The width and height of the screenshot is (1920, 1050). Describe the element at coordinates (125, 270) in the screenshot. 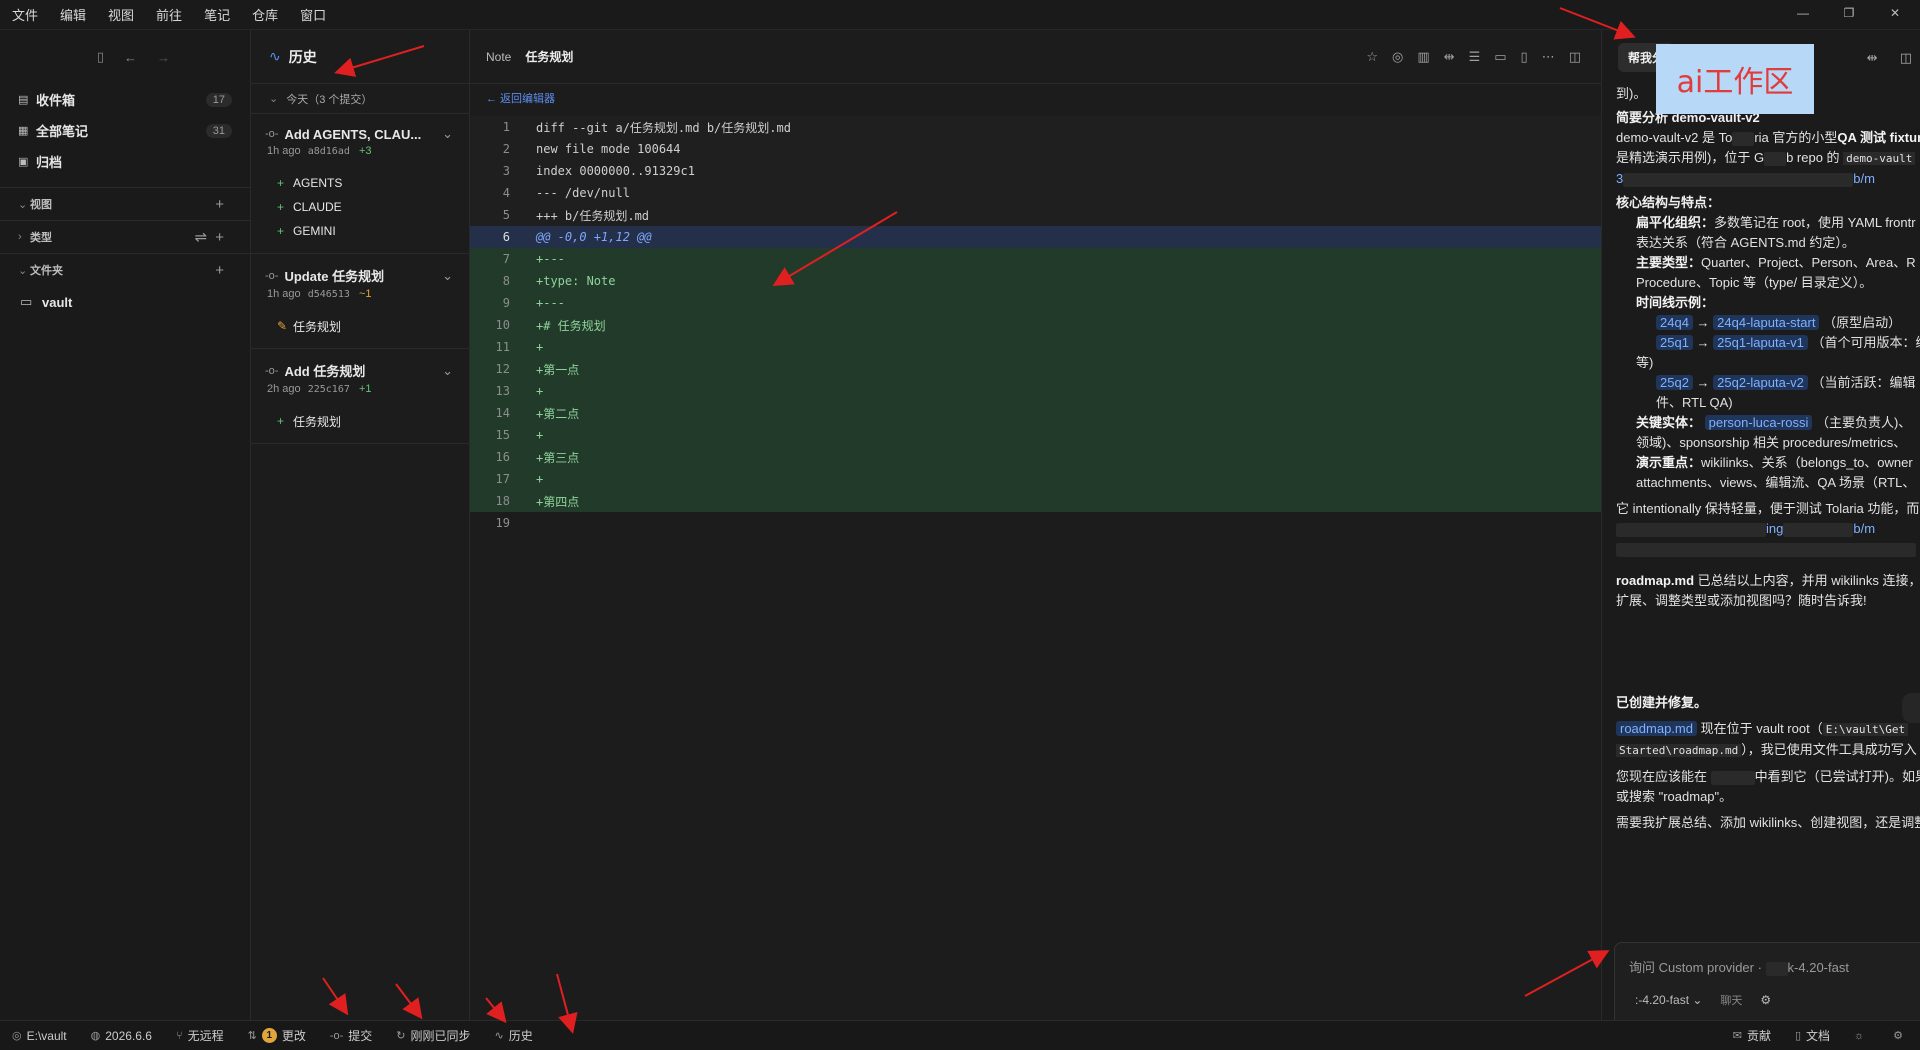

I see `section-folders: ⌄ 文件夹 +` at that location.